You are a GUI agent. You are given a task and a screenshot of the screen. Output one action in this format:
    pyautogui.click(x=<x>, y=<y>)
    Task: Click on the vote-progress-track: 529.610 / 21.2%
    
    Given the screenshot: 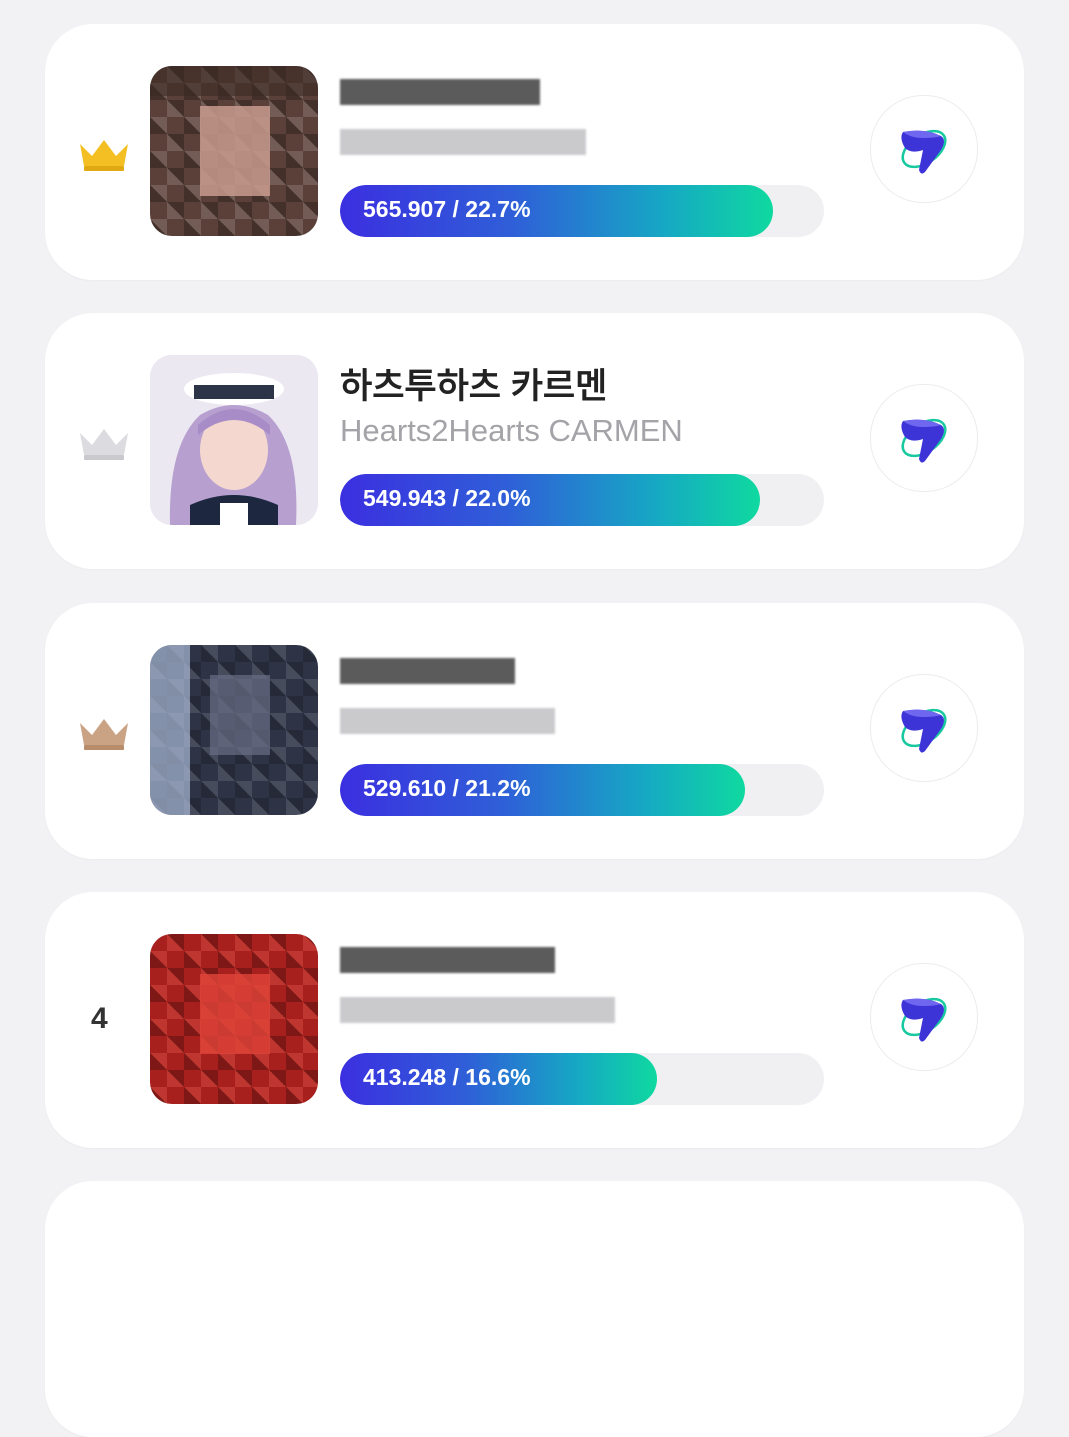 What is the action you would take?
    pyautogui.click(x=582, y=790)
    